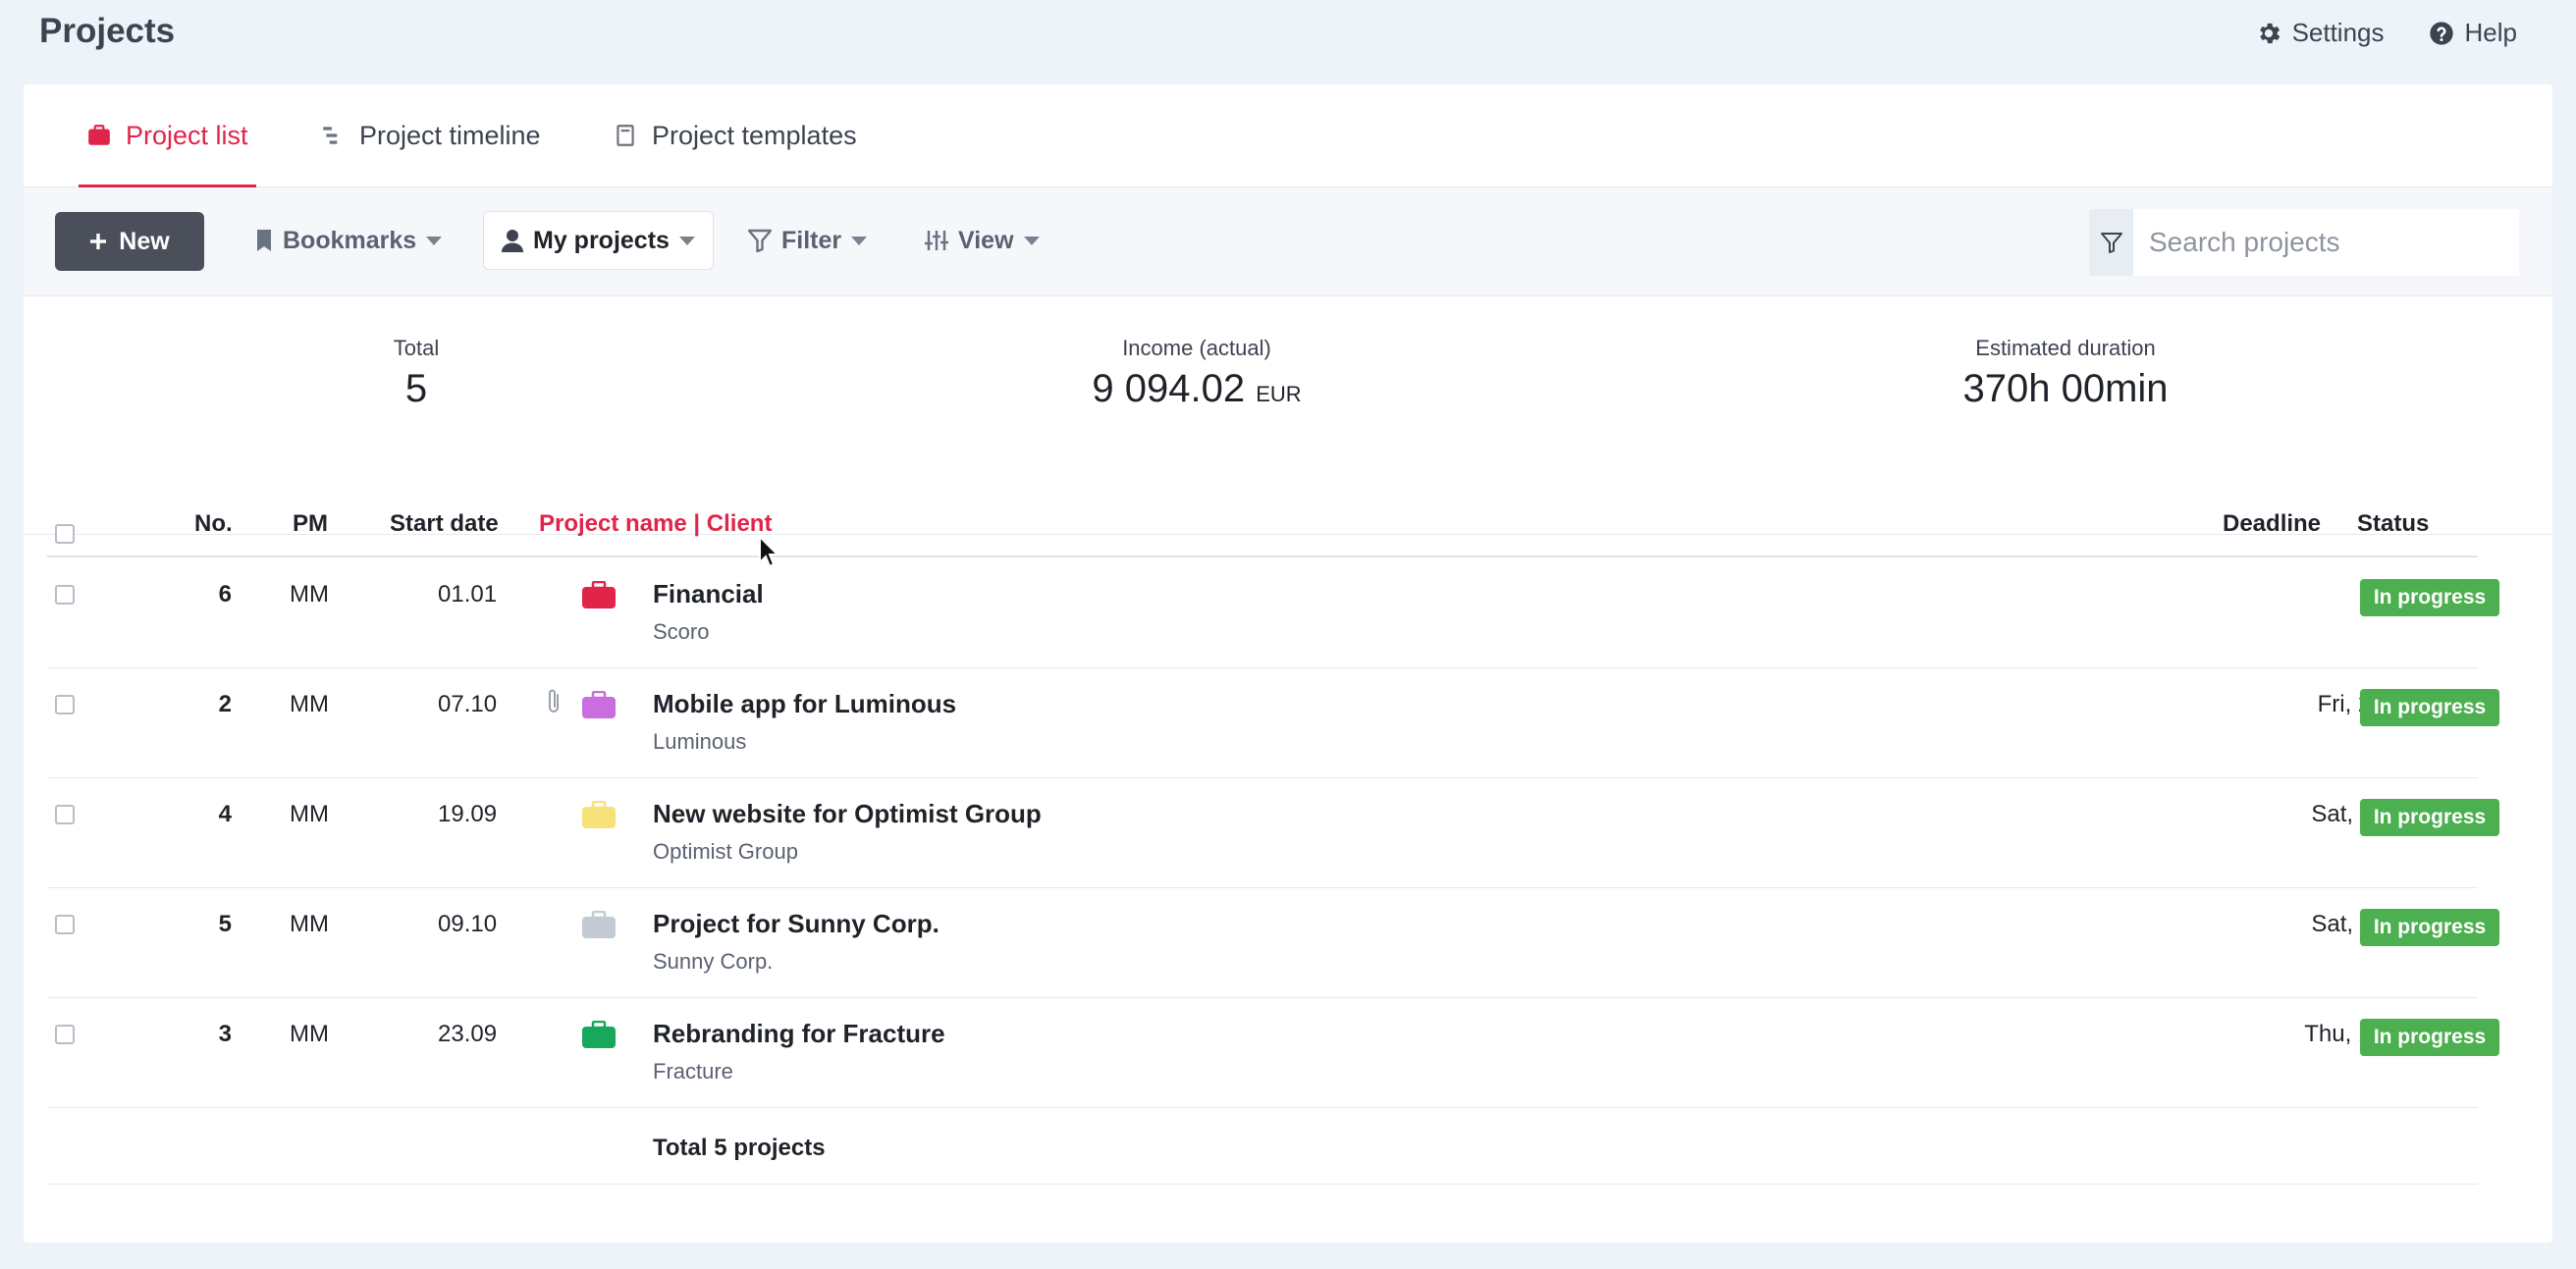  What do you see at coordinates (1262, 1149) in the screenshot?
I see `table-total-row: Total 5 projects` at bounding box center [1262, 1149].